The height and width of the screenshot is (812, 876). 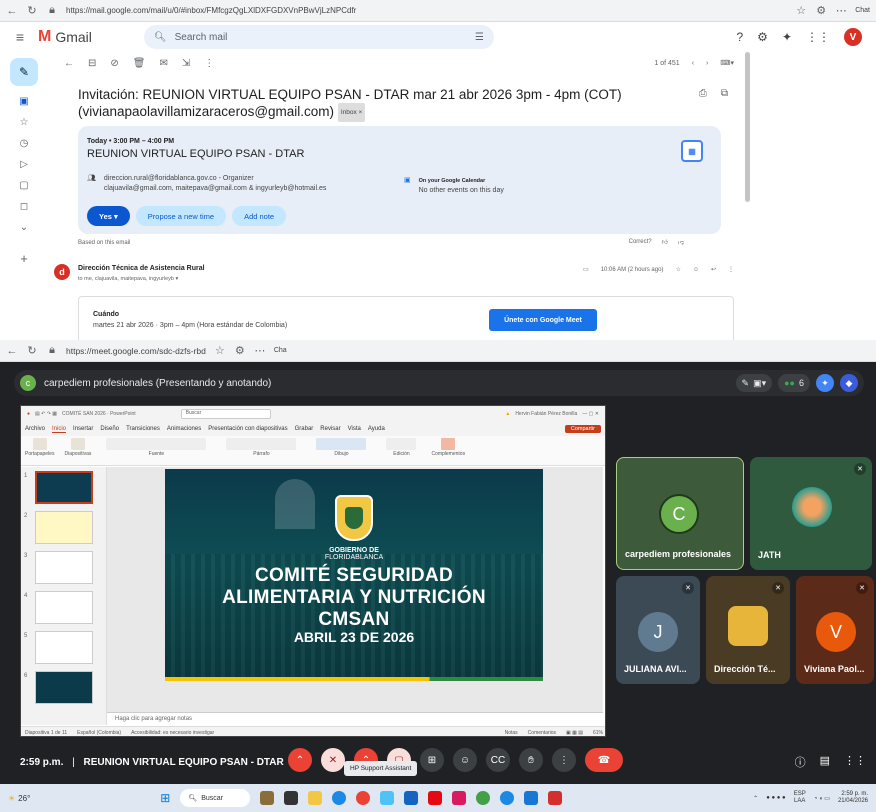 I want to click on mic-off-icon: ✕, so click(x=333, y=760).